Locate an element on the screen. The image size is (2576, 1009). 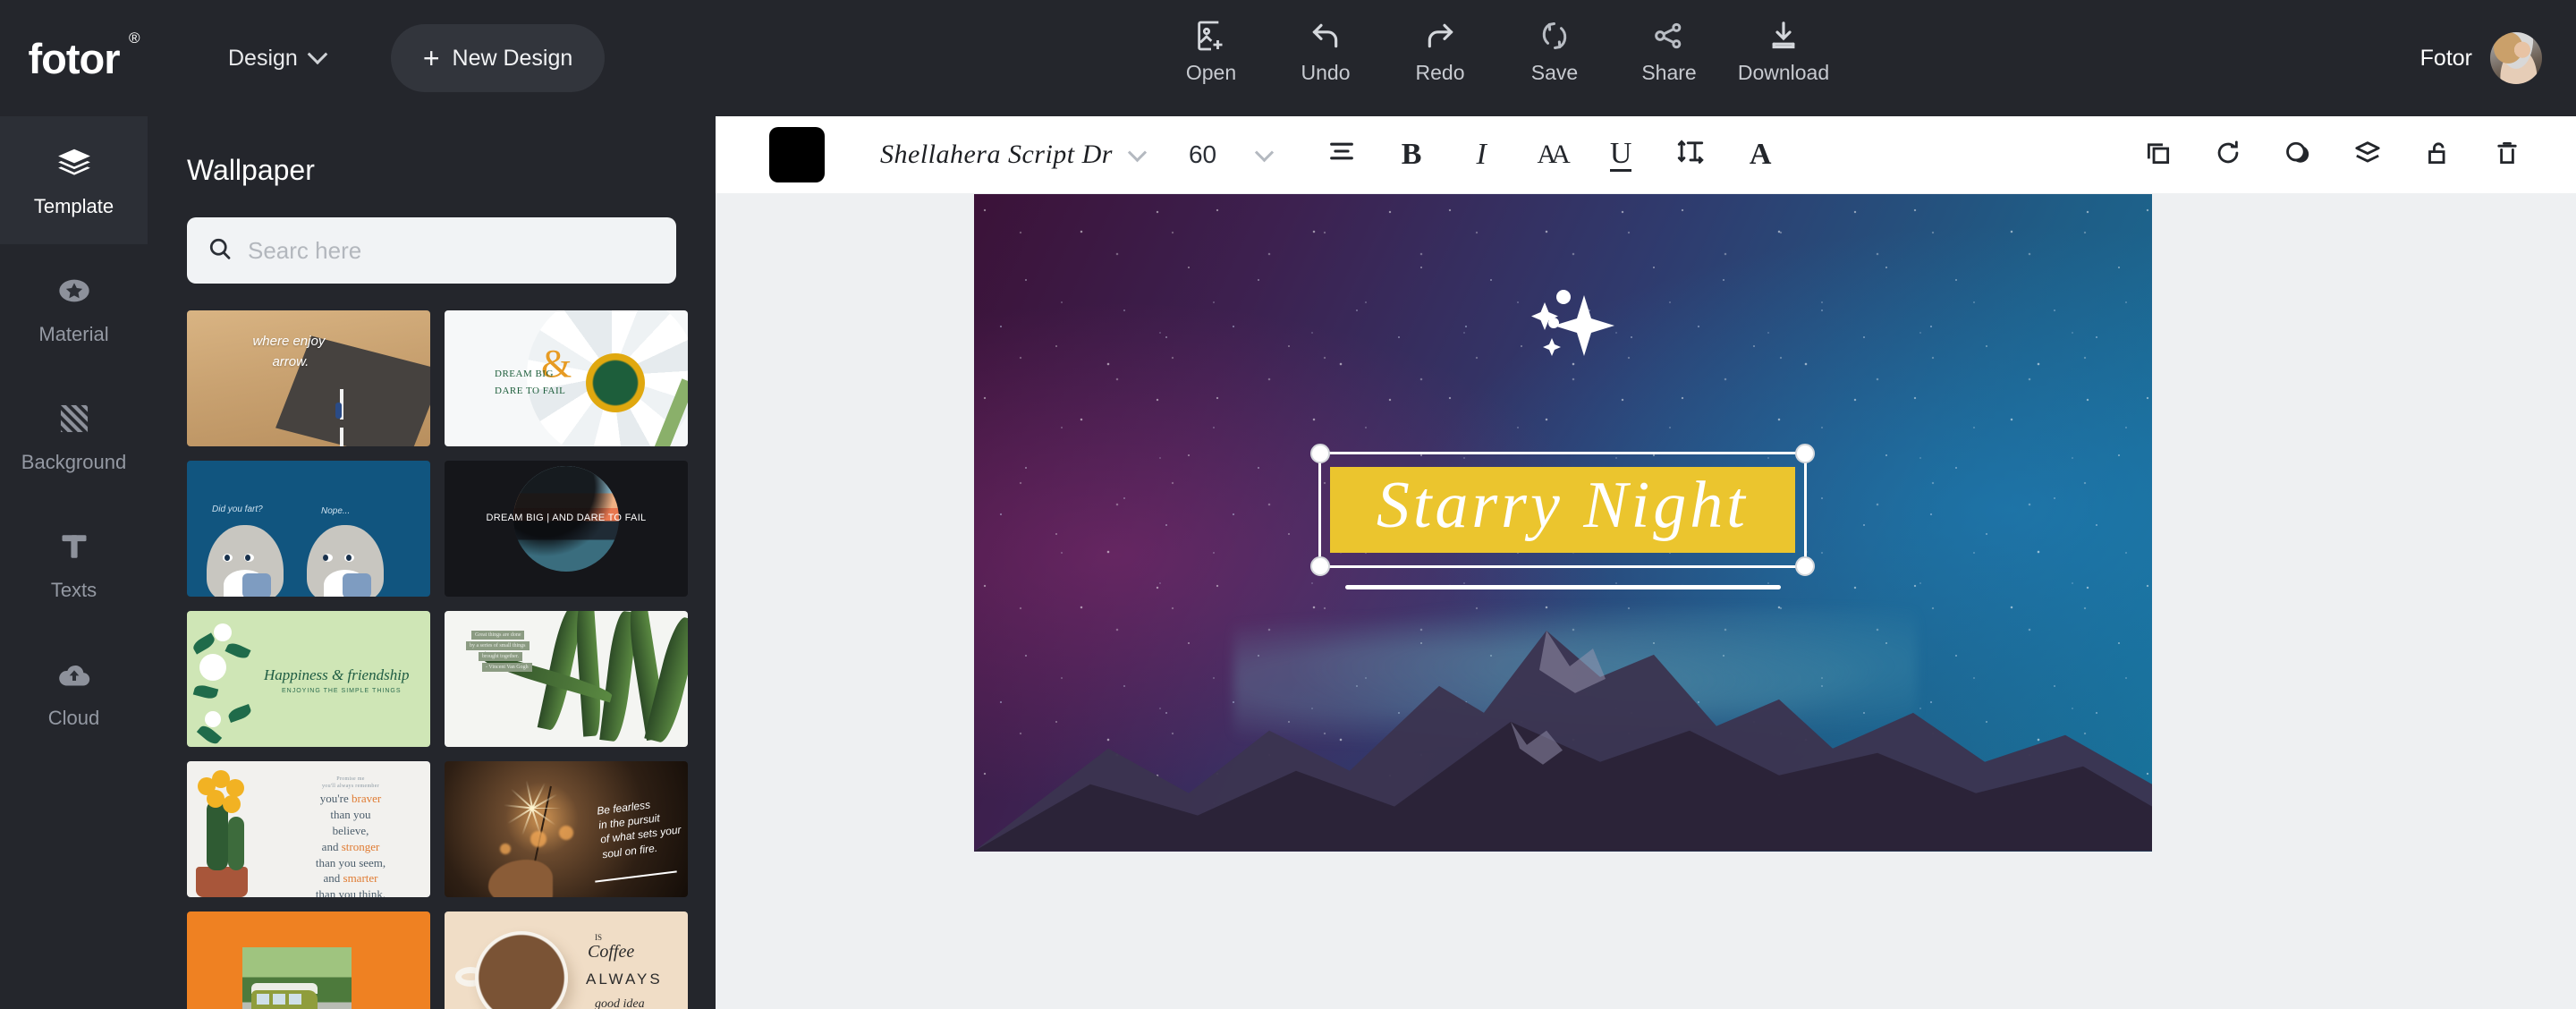
thumb-text: good idea is located at coordinates (620, 1003).